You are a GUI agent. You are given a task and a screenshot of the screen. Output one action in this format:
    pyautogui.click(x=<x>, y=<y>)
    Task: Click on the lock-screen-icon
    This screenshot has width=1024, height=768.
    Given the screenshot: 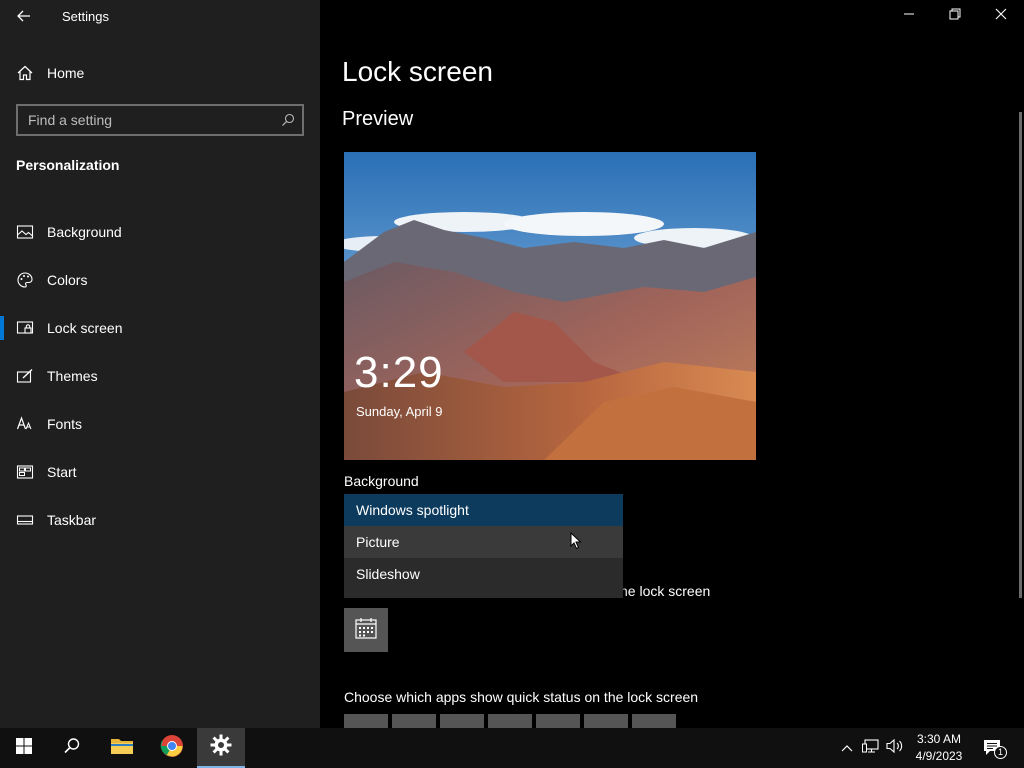 What is the action you would take?
    pyautogui.click(x=25, y=328)
    